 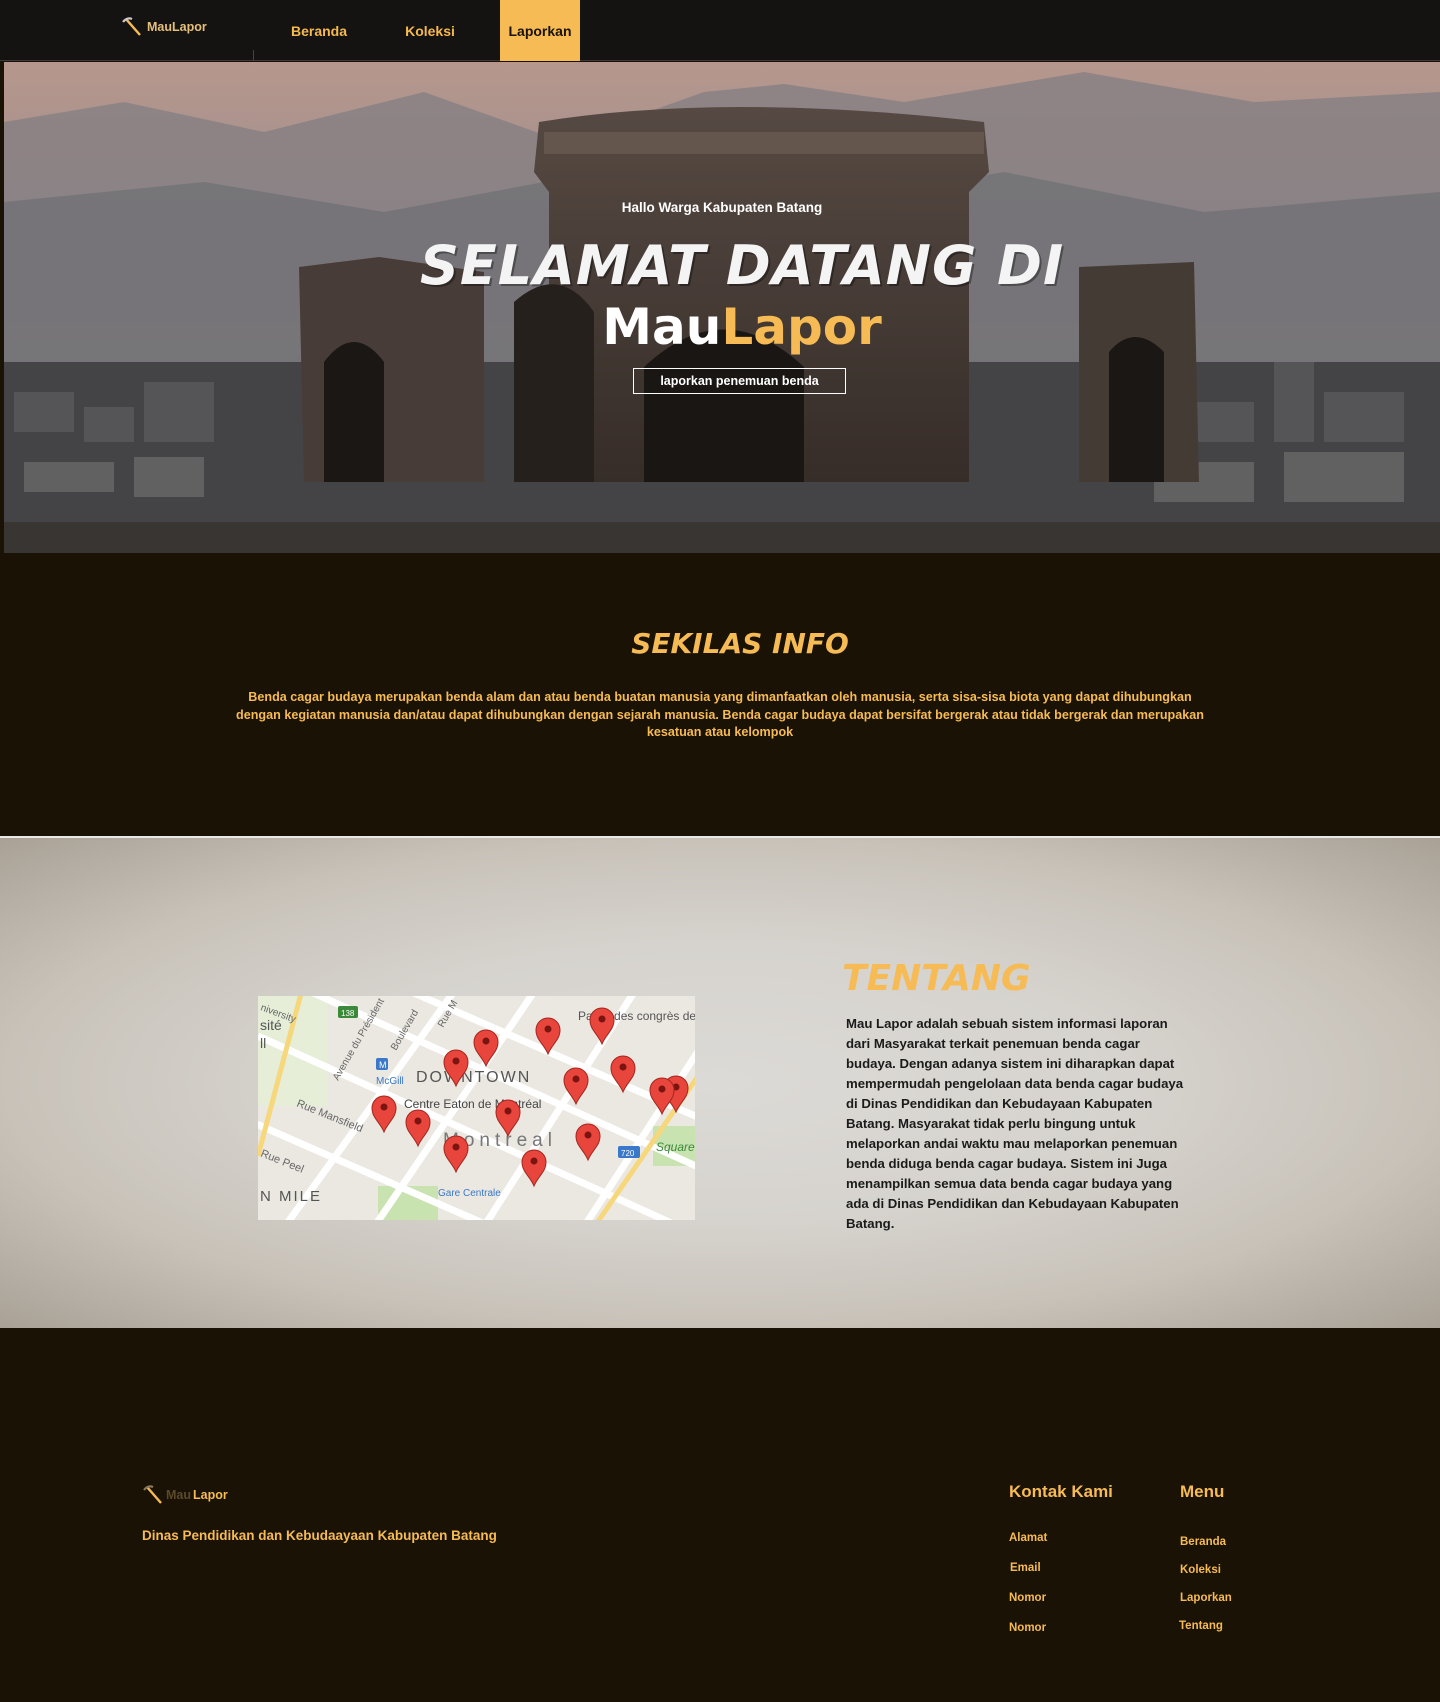 What do you see at coordinates (1200, 1570) in the screenshot?
I see `footer-menu-koleksi: Koleksi` at bounding box center [1200, 1570].